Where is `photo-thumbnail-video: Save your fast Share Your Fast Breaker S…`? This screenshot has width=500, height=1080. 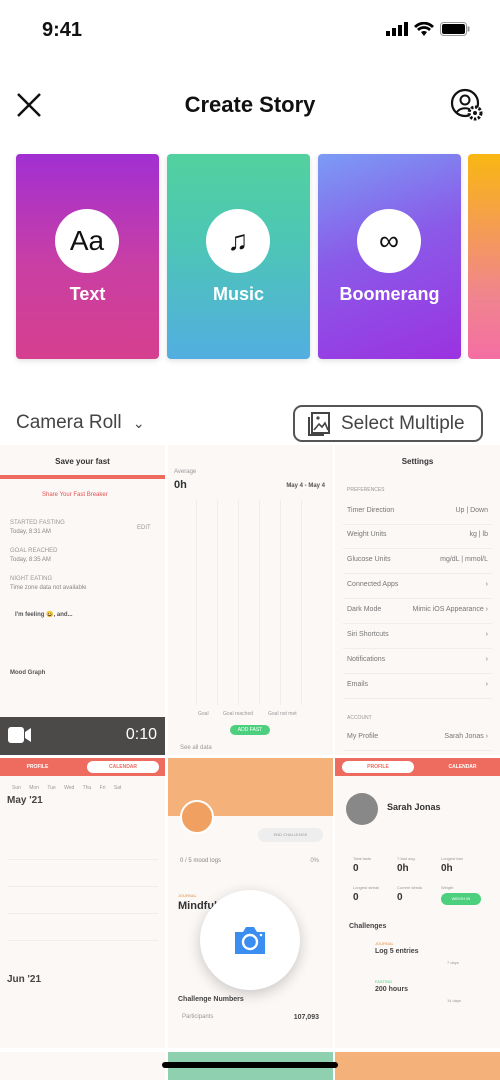 photo-thumbnail-video: Save your fast Share Your Fast Breaker S… is located at coordinates (82, 600).